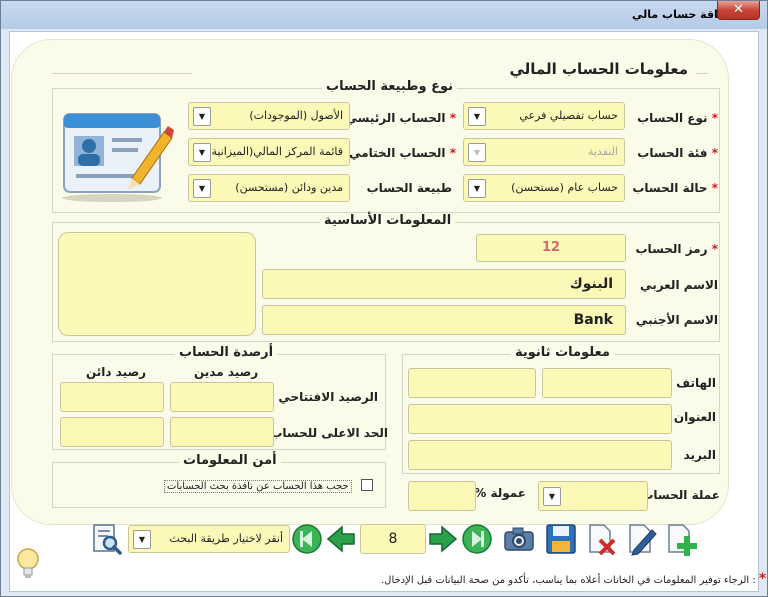 The height and width of the screenshot is (597, 768). Describe the element at coordinates (269, 116) in the screenshot. I see `main-account-select: الأصول (الموجودات) ▼` at that location.